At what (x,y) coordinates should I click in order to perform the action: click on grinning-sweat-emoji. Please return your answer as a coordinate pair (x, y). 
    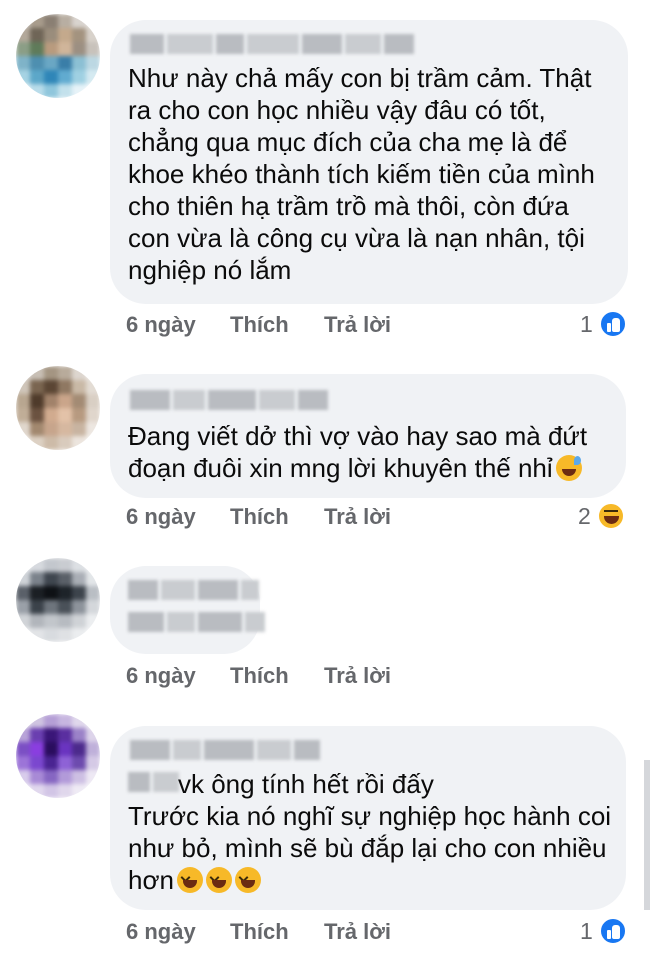
    Looking at the image, I should click on (568, 468).